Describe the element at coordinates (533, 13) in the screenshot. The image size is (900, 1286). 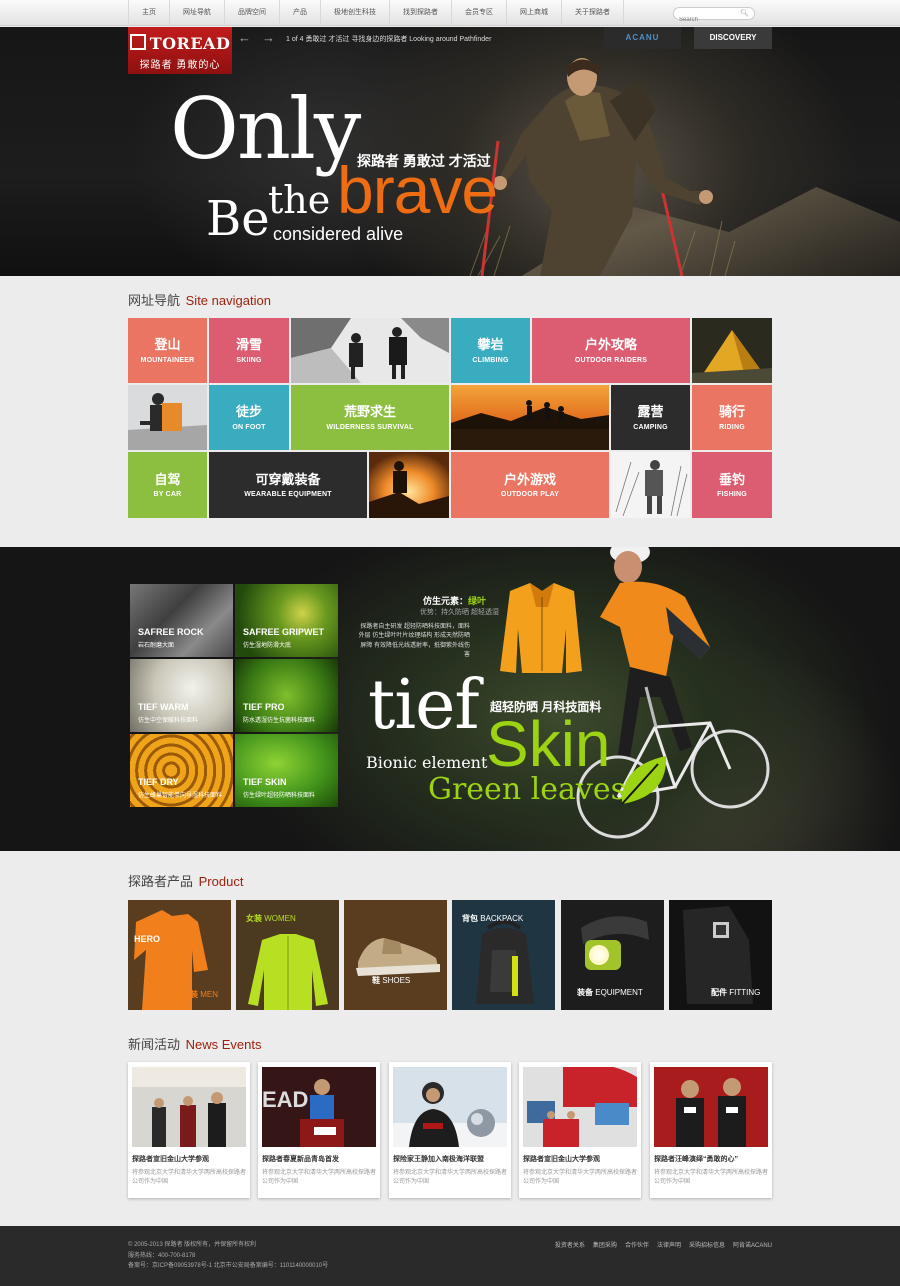
I see `nav-item-online-store: 网上商城` at that location.